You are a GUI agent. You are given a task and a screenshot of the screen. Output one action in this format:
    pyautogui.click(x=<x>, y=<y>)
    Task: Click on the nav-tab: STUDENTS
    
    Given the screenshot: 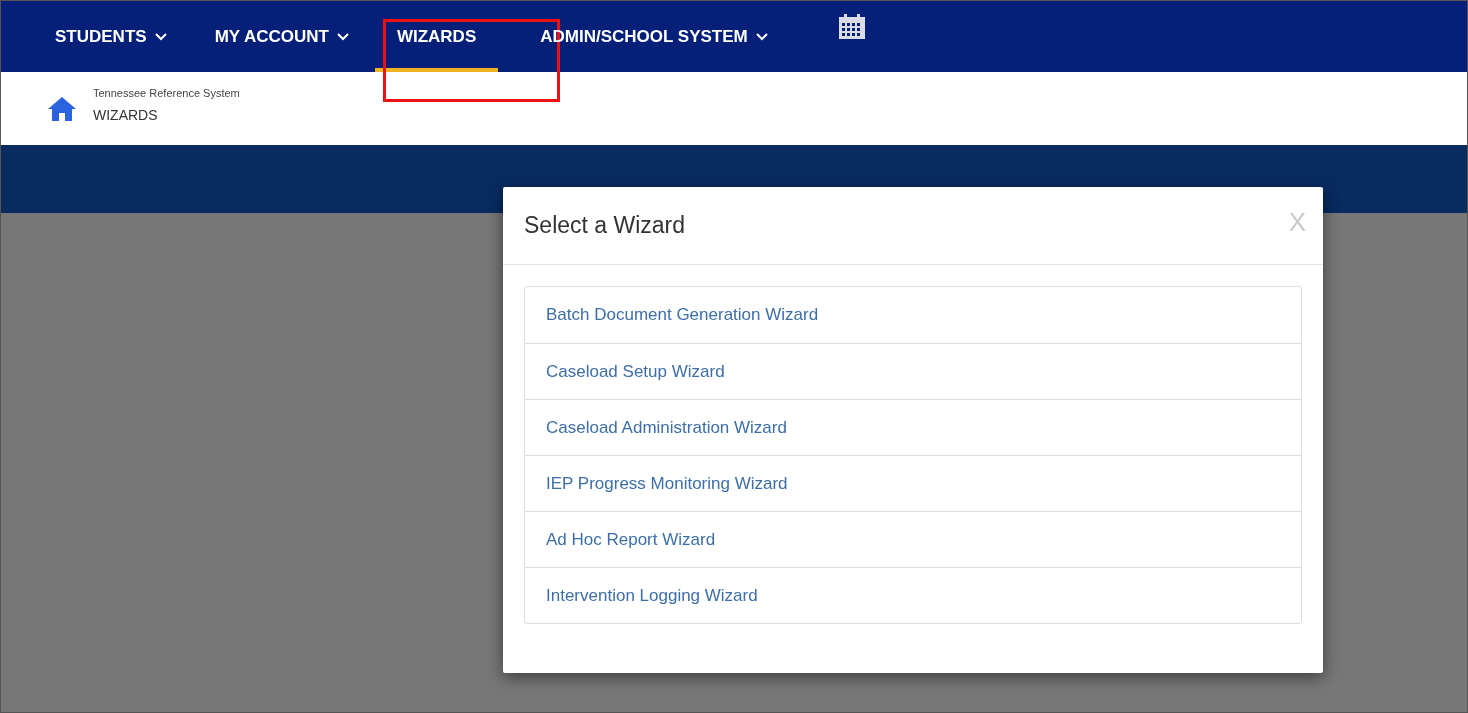 What is the action you would take?
    pyautogui.click(x=111, y=36)
    